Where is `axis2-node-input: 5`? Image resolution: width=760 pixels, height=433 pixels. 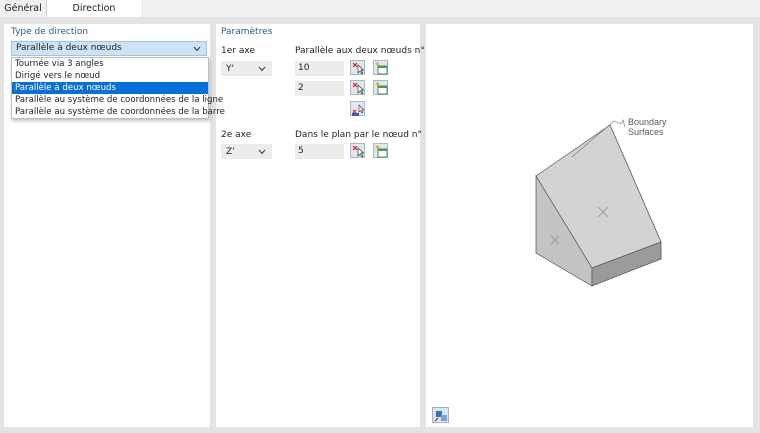 axis2-node-input: 5 is located at coordinates (319, 151).